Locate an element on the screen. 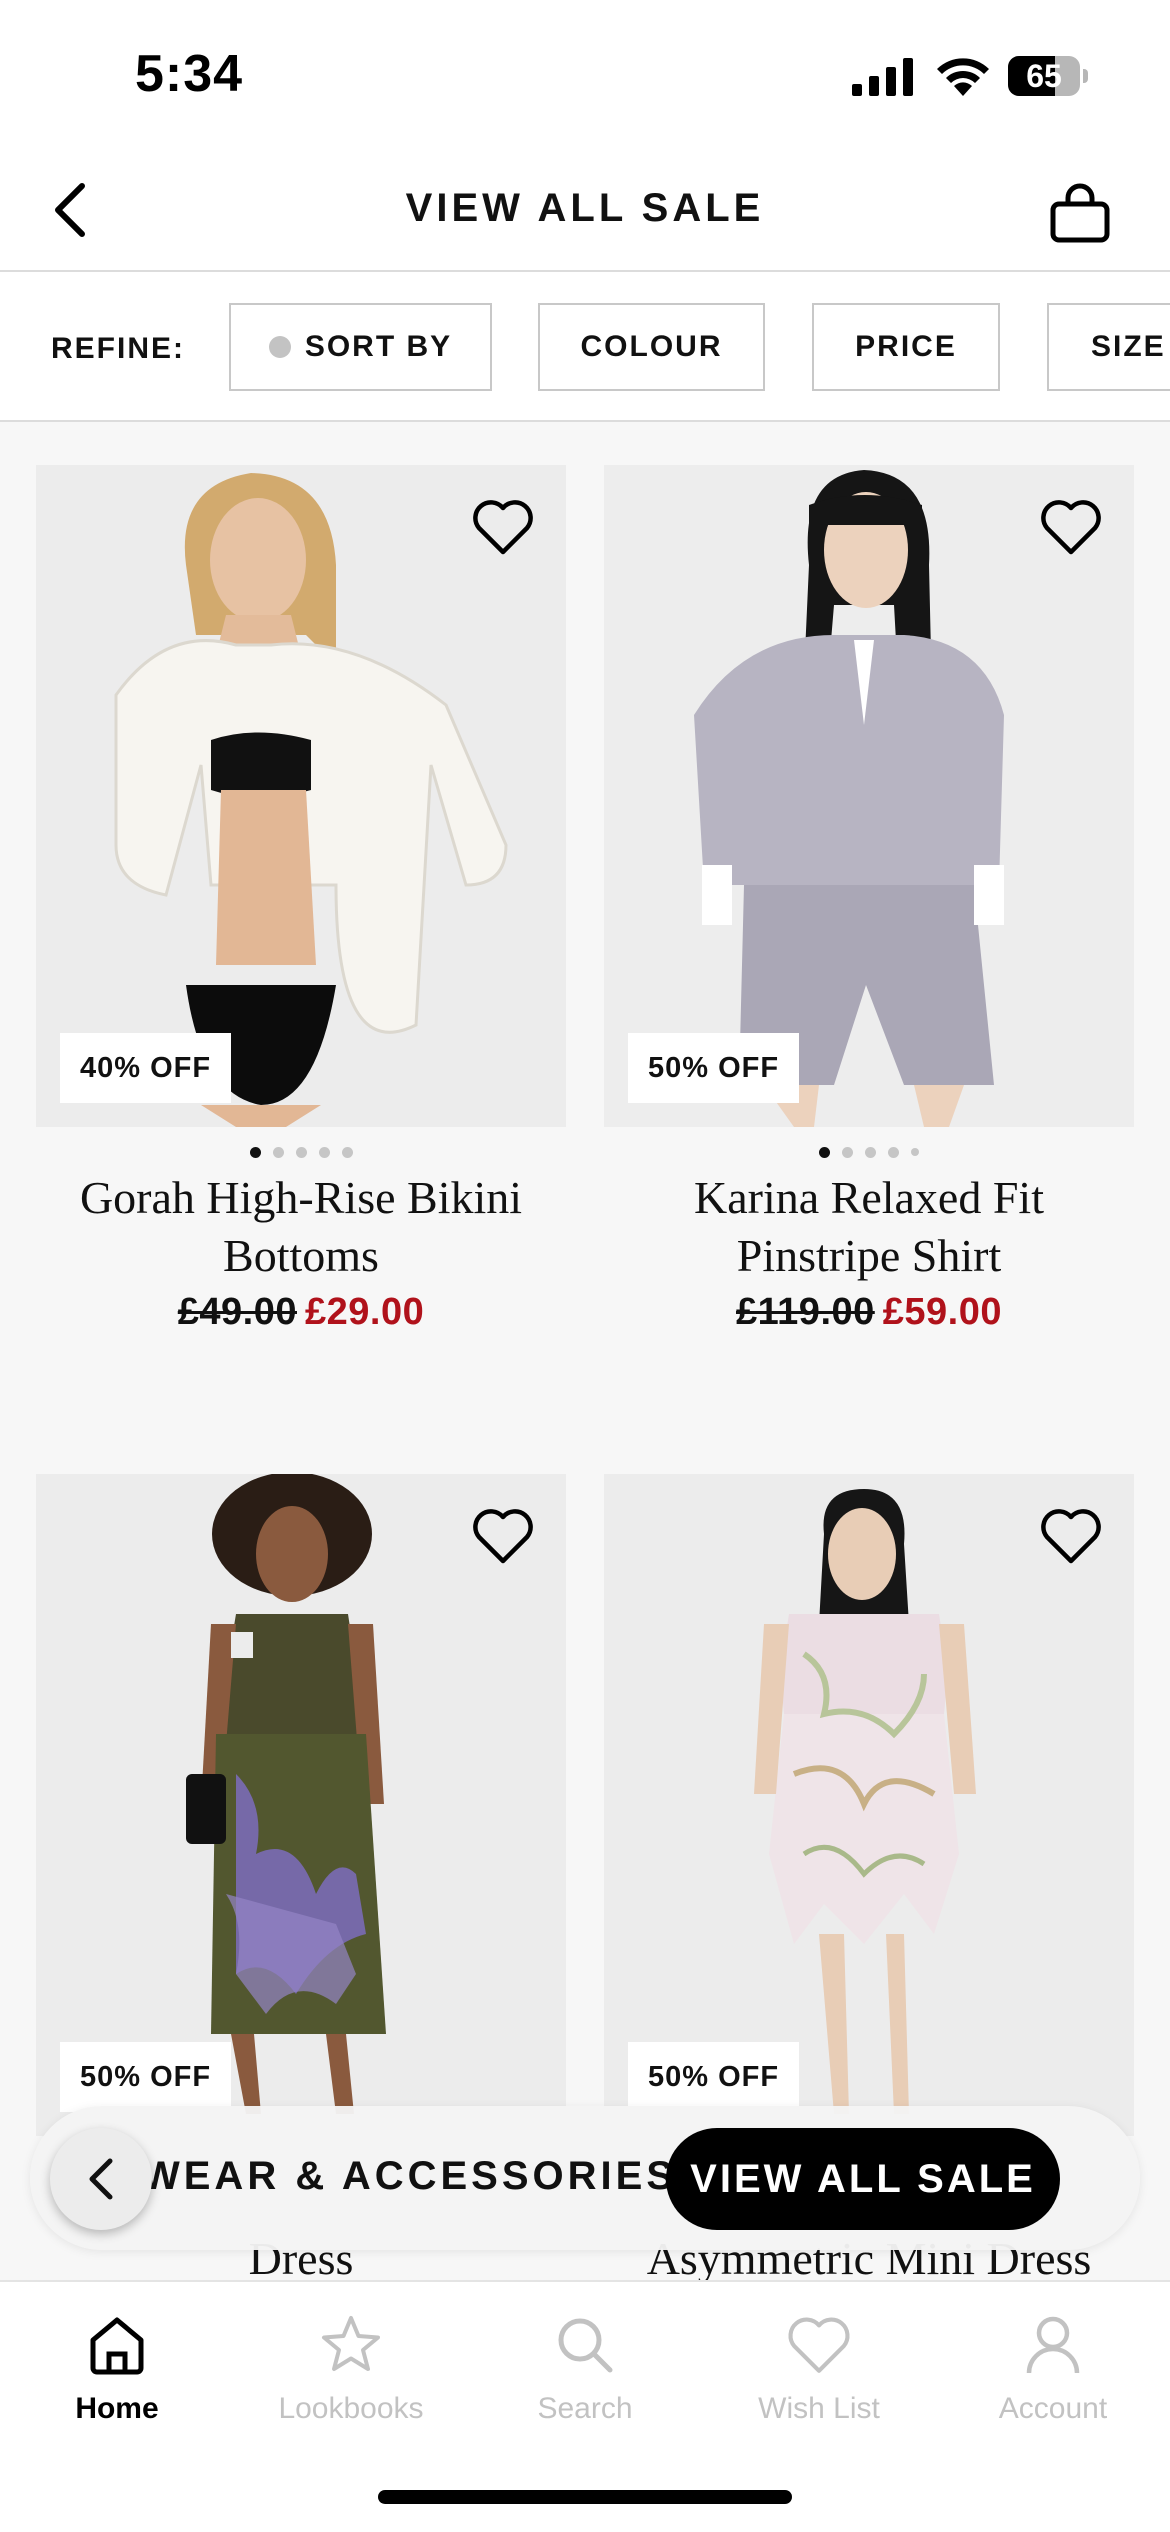 This screenshot has height=2532, width=1170. price-row: £49.00 £29.00 is located at coordinates (301, 1312).